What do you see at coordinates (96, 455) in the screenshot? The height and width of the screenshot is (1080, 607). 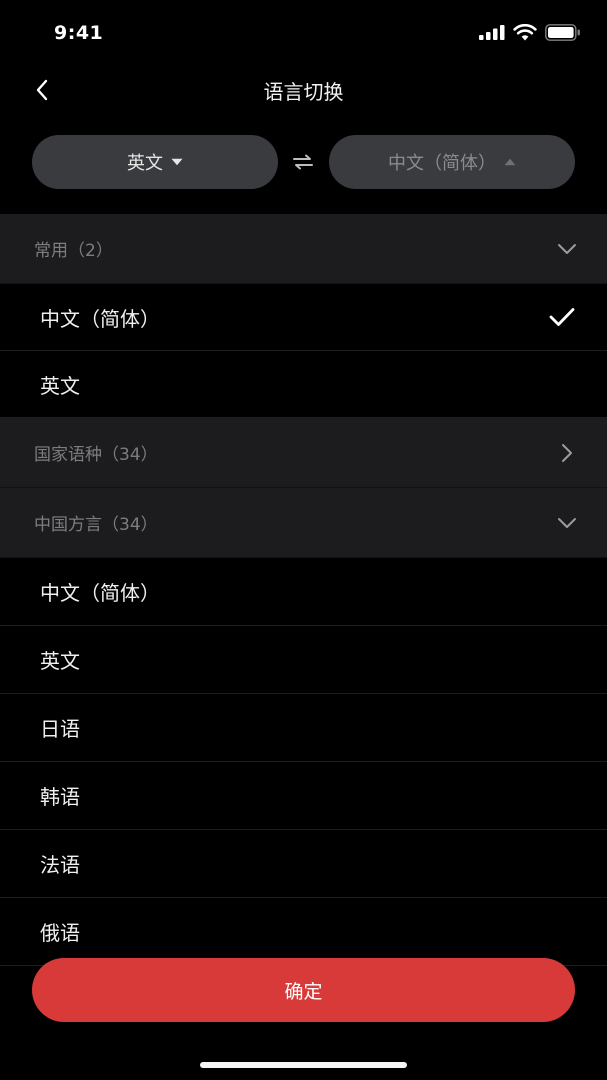 I see `section-label: 国家语种（34）` at bounding box center [96, 455].